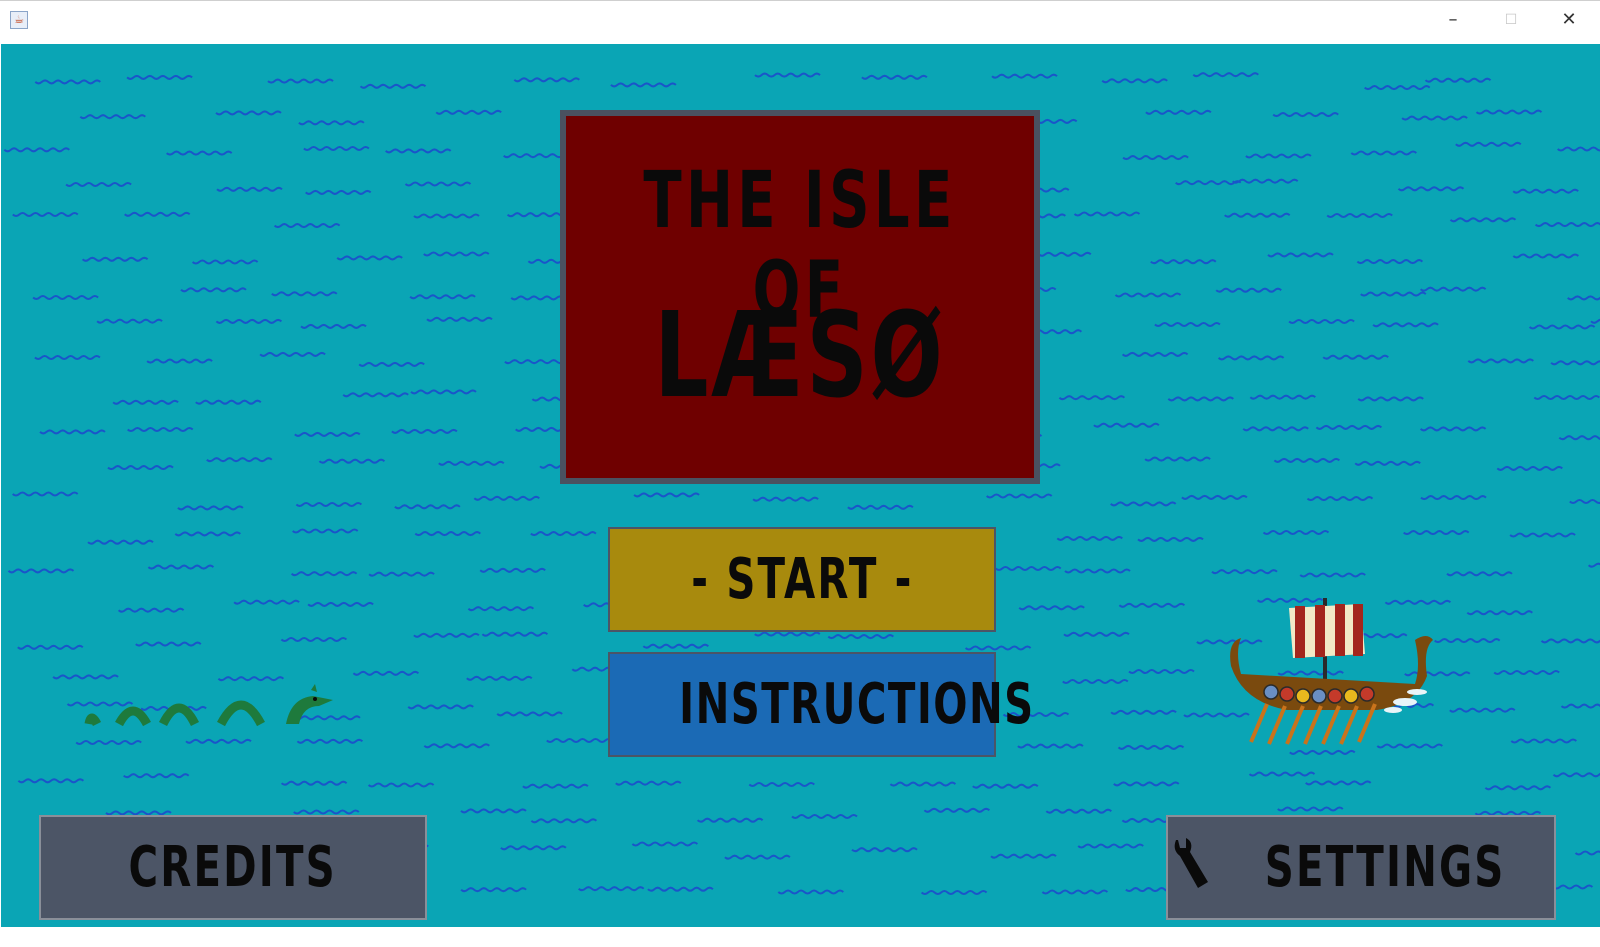 The width and height of the screenshot is (1600, 947). I want to click on start-button: - START -, so click(802, 579).